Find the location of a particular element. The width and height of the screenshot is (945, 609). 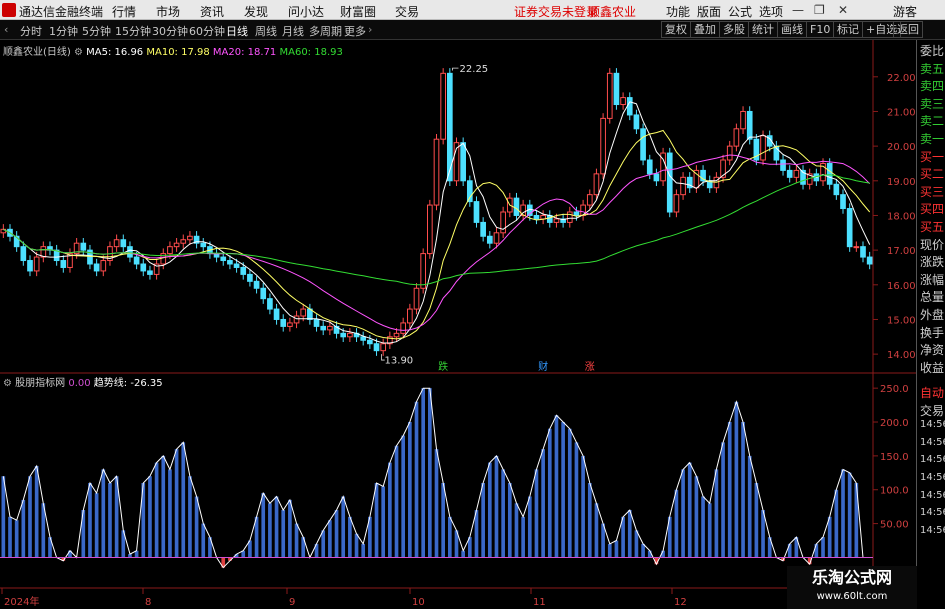

side-label: 总量 is located at coordinates (932, 296).